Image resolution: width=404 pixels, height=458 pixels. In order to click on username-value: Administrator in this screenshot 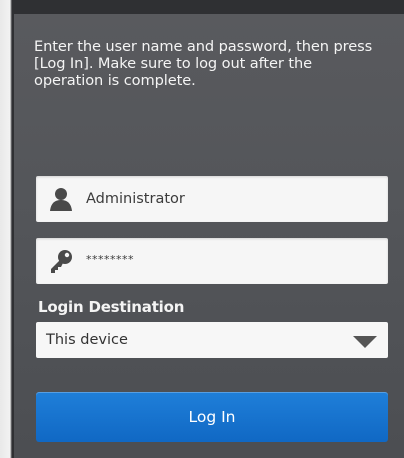, I will do `click(135, 199)`.